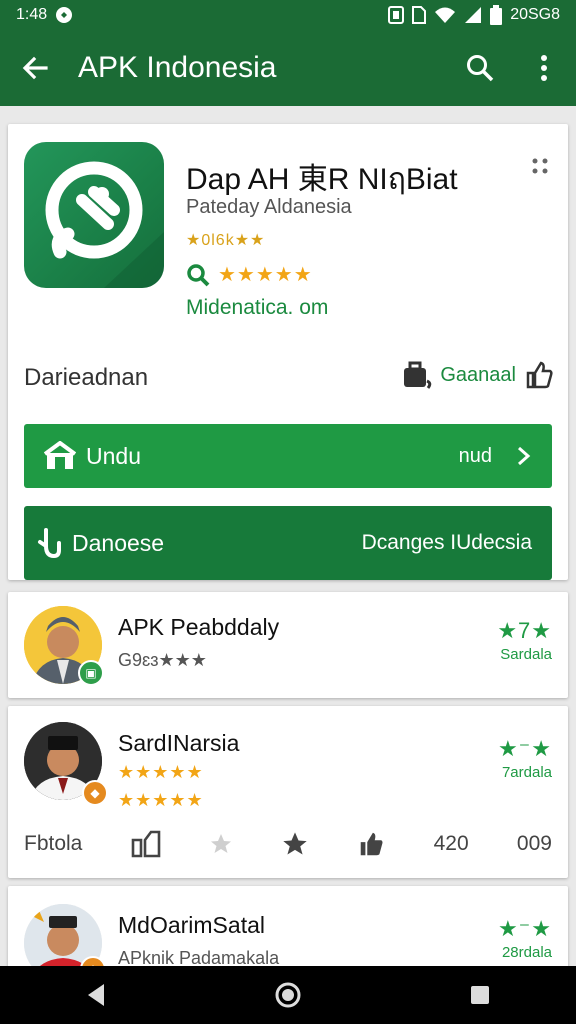 Image resolution: width=576 pixels, height=1024 pixels. What do you see at coordinates (118, 542) in the screenshot?
I see `install-button-label: Danoese` at bounding box center [118, 542].